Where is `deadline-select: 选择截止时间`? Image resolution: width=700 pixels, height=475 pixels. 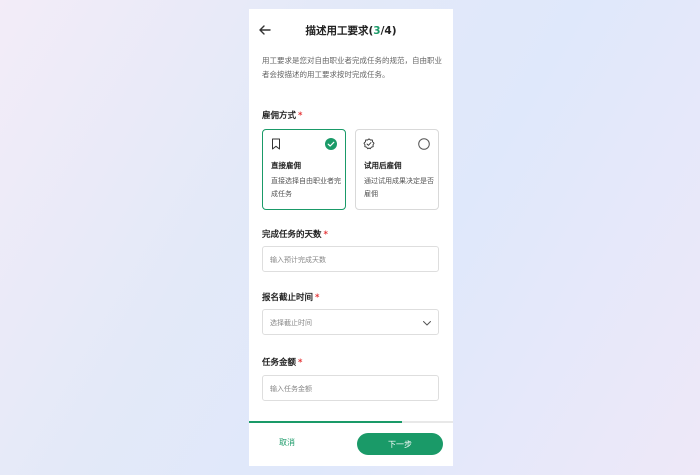 deadline-select: 选择截止时间 is located at coordinates (350, 322).